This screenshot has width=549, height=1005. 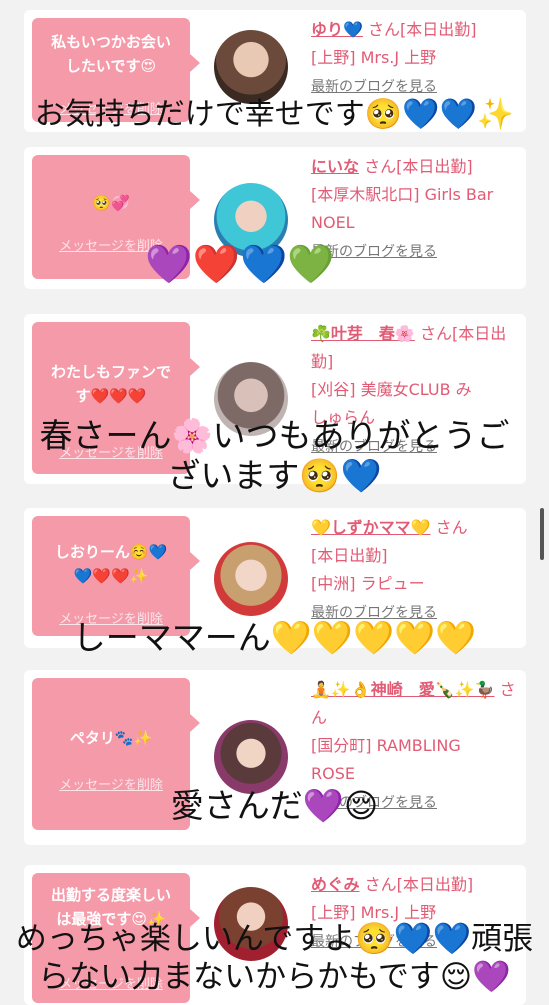 What do you see at coordinates (274, 805) in the screenshot?
I see `overlay-caption: 愛さんだ💜😌` at bounding box center [274, 805].